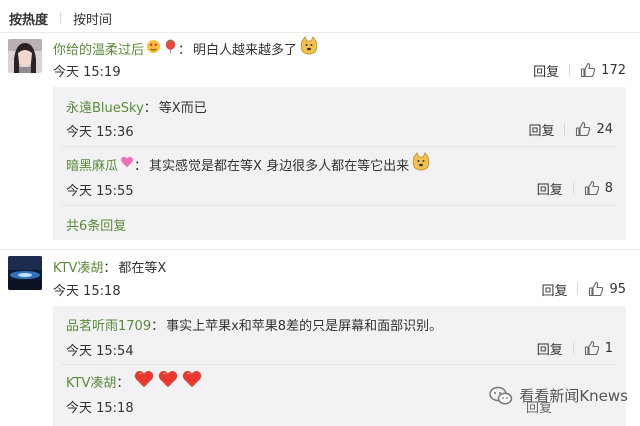 This screenshot has height=426, width=640. Describe the element at coordinates (608, 348) in the screenshot. I see `like-count: 1` at that location.